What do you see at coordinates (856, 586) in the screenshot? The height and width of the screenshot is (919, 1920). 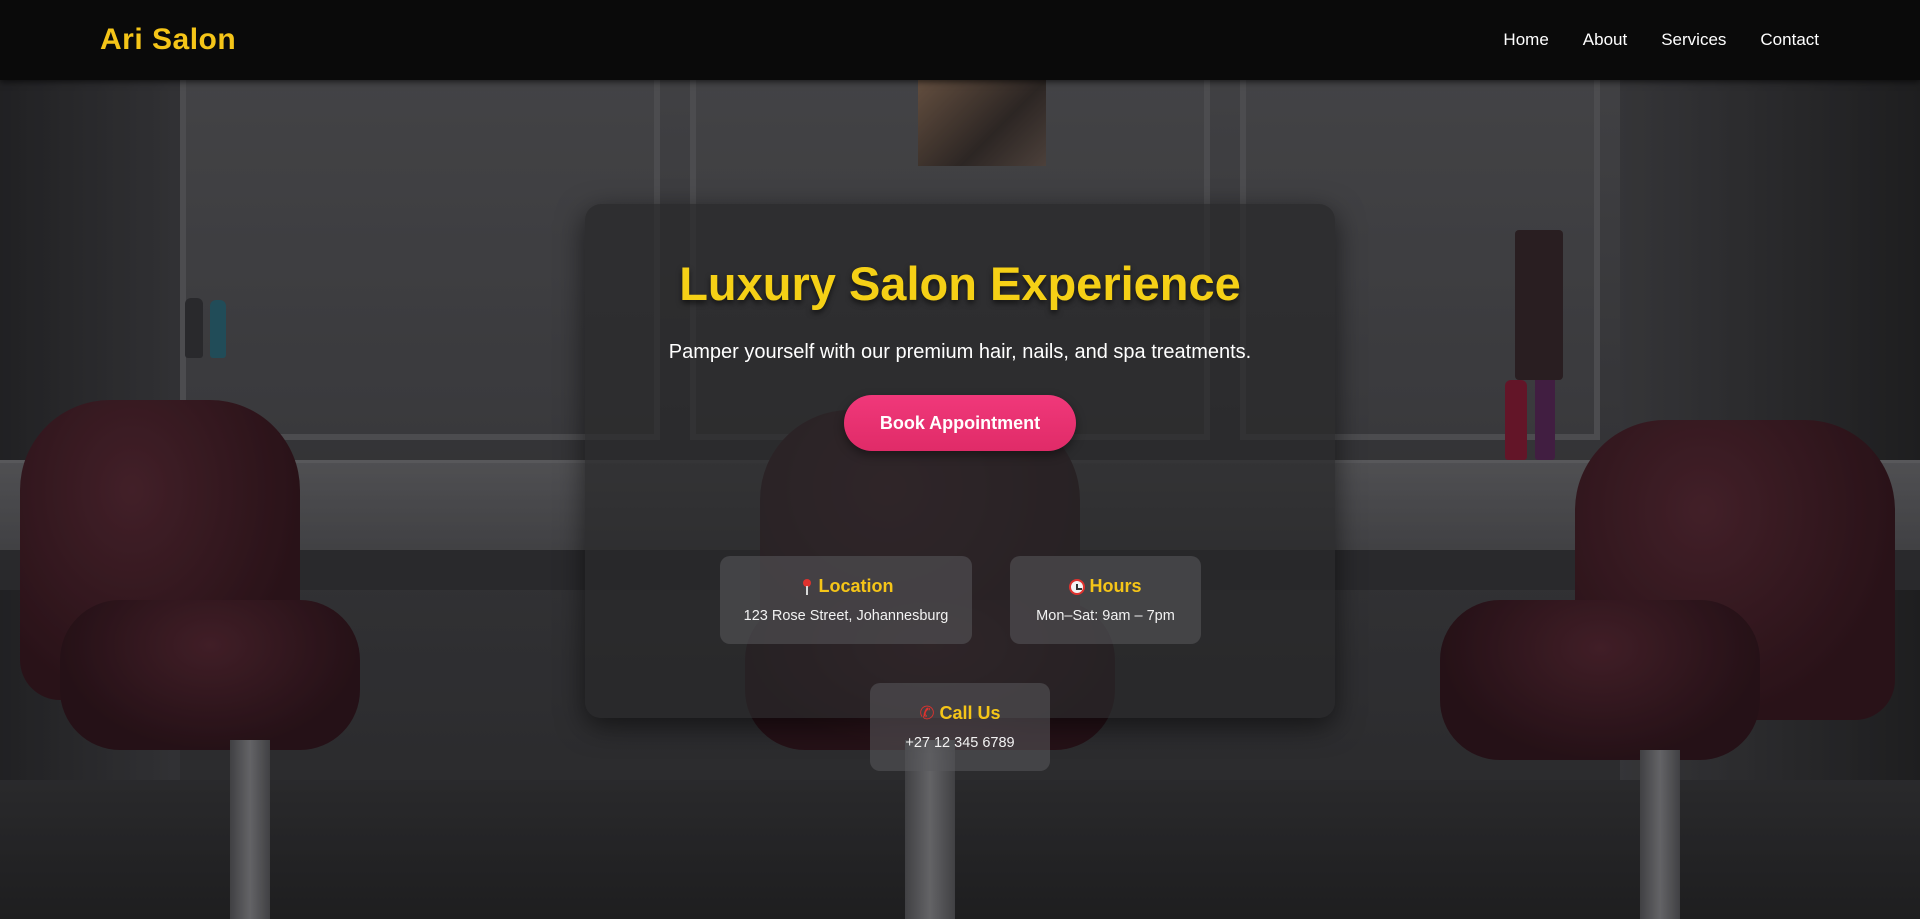 I see `location-title-text: Location` at bounding box center [856, 586].